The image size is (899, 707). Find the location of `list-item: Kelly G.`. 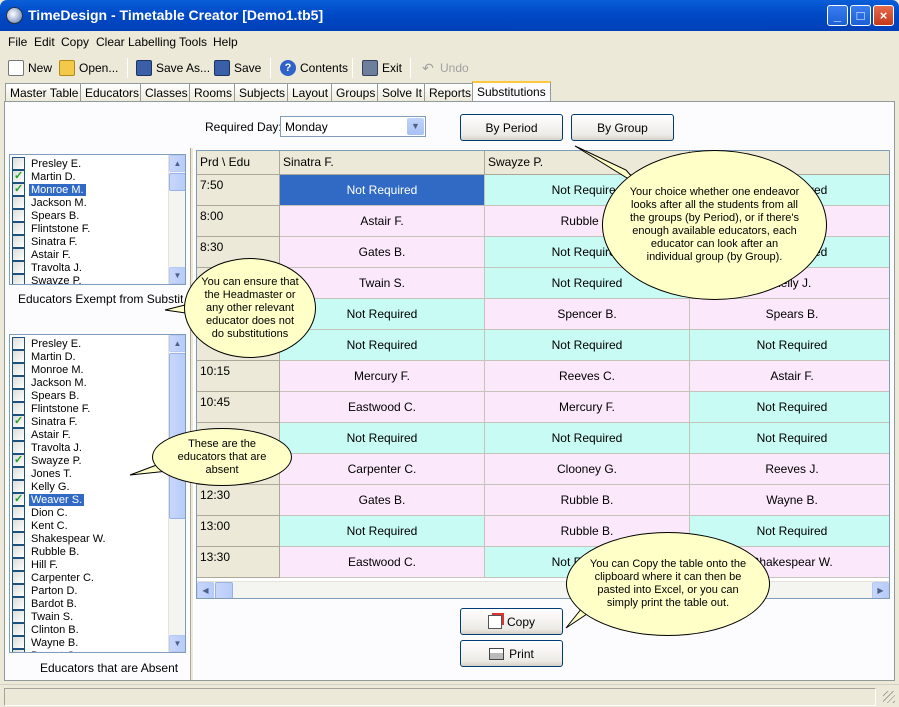

list-item: Kelly G. is located at coordinates (42, 486).